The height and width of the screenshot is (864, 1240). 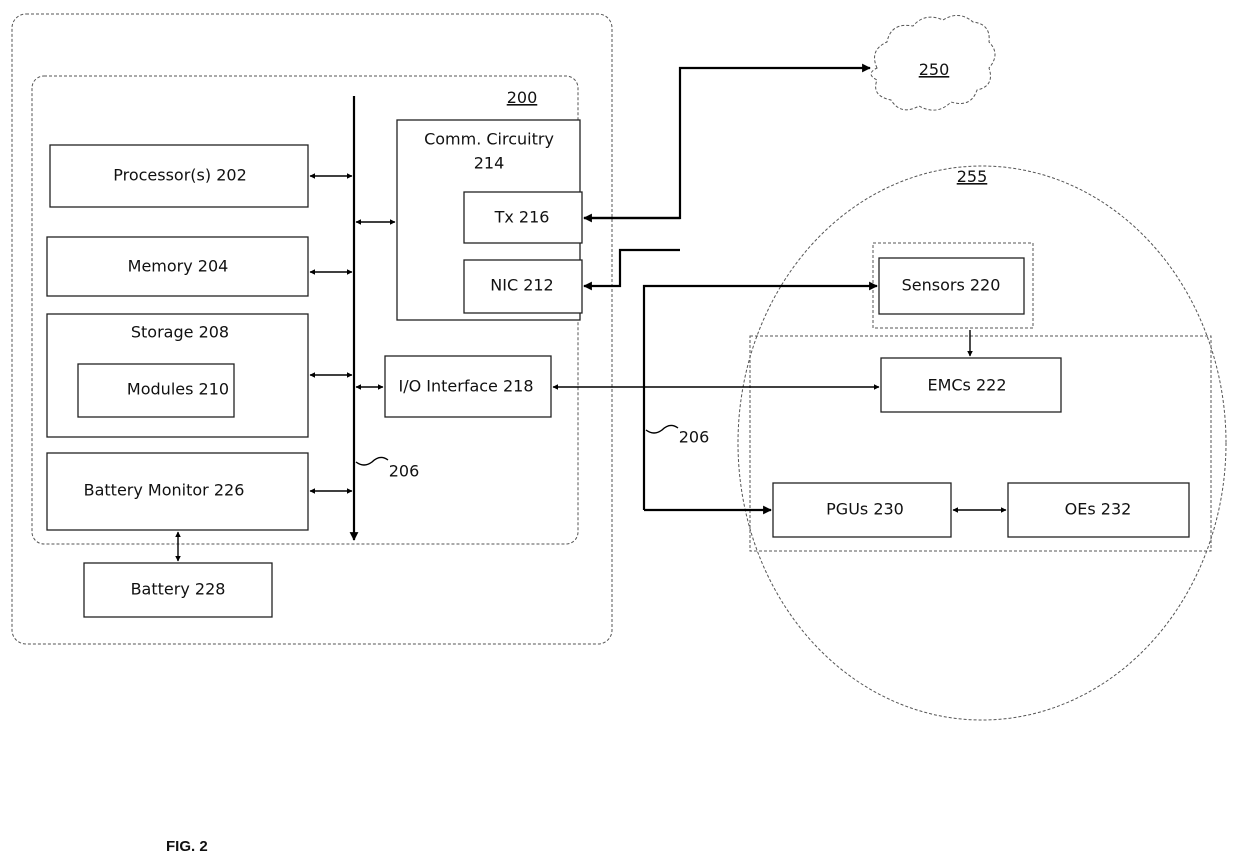 I want to click on figure-caption: FIG. 2, so click(x=187, y=846).